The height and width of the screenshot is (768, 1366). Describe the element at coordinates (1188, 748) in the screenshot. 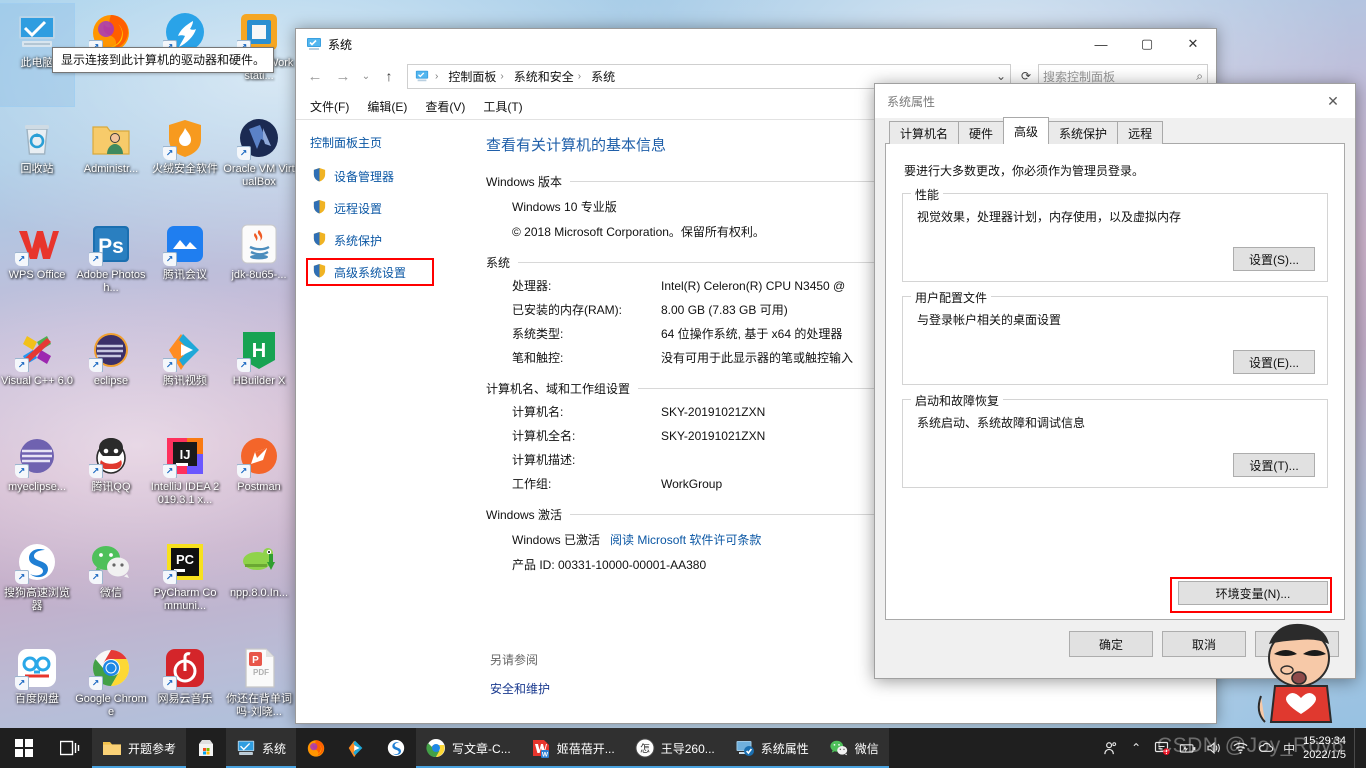

I see `battery-icon` at that location.